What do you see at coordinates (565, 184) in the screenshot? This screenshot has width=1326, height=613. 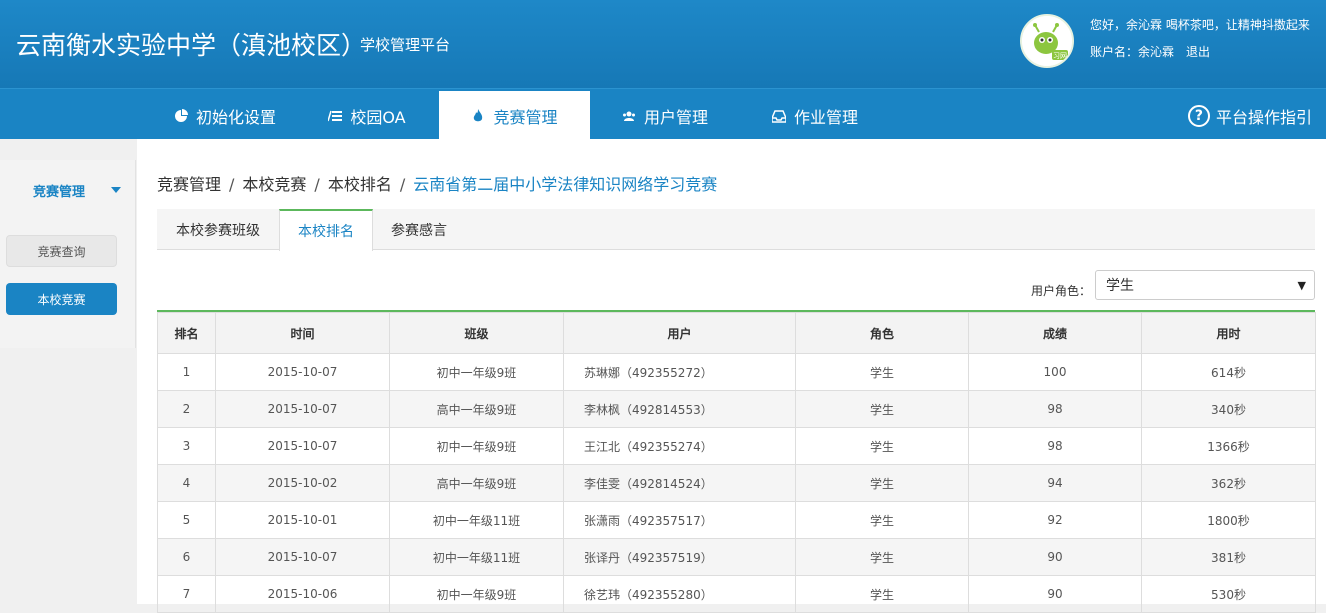 I see `breadcrumb-current: 云南省第二届中小学法律知识网络学习竞赛` at bounding box center [565, 184].